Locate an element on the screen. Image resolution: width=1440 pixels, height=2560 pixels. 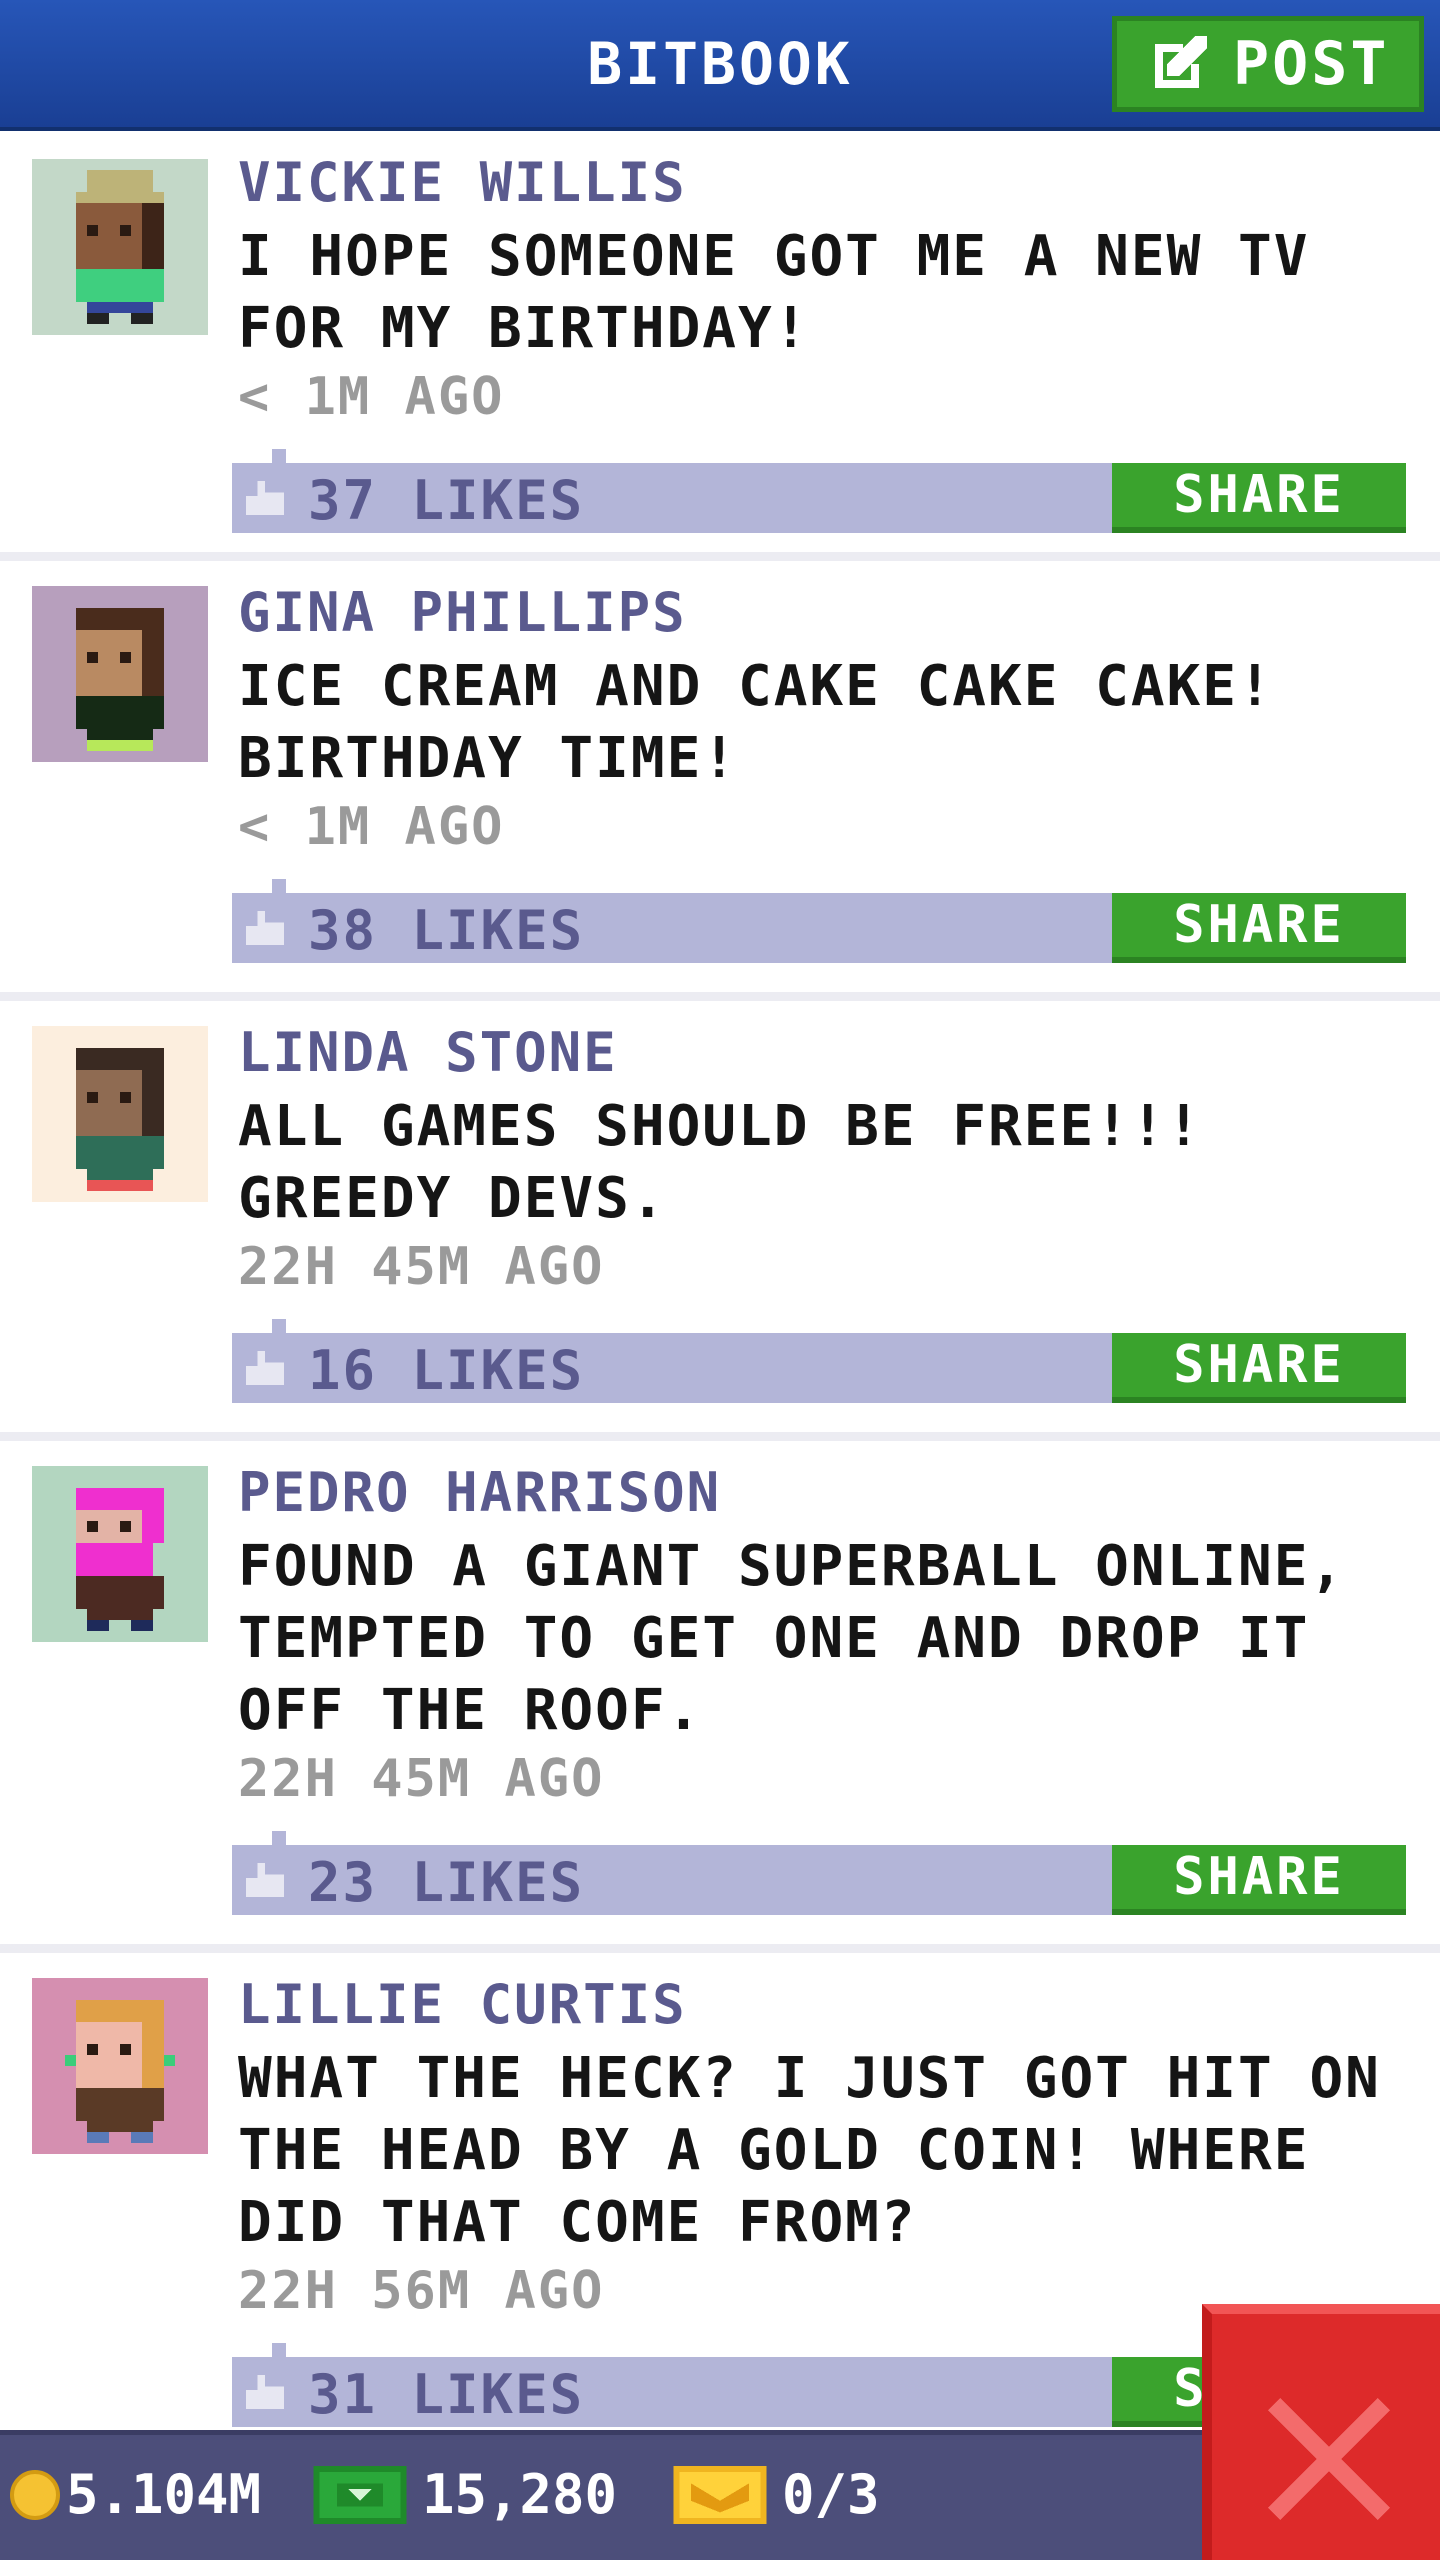
close-icon is located at coordinates (1329, 2459).